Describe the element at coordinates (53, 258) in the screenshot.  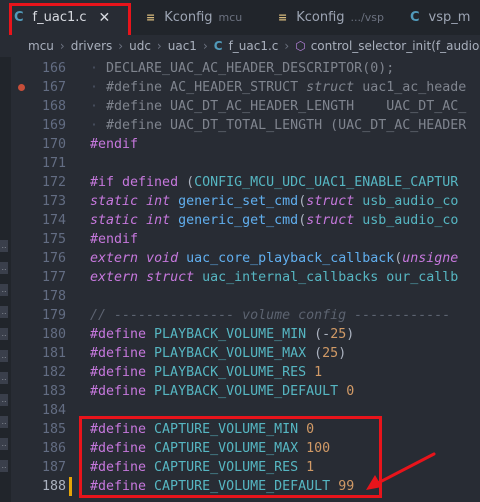
I see `line-number: 176` at that location.